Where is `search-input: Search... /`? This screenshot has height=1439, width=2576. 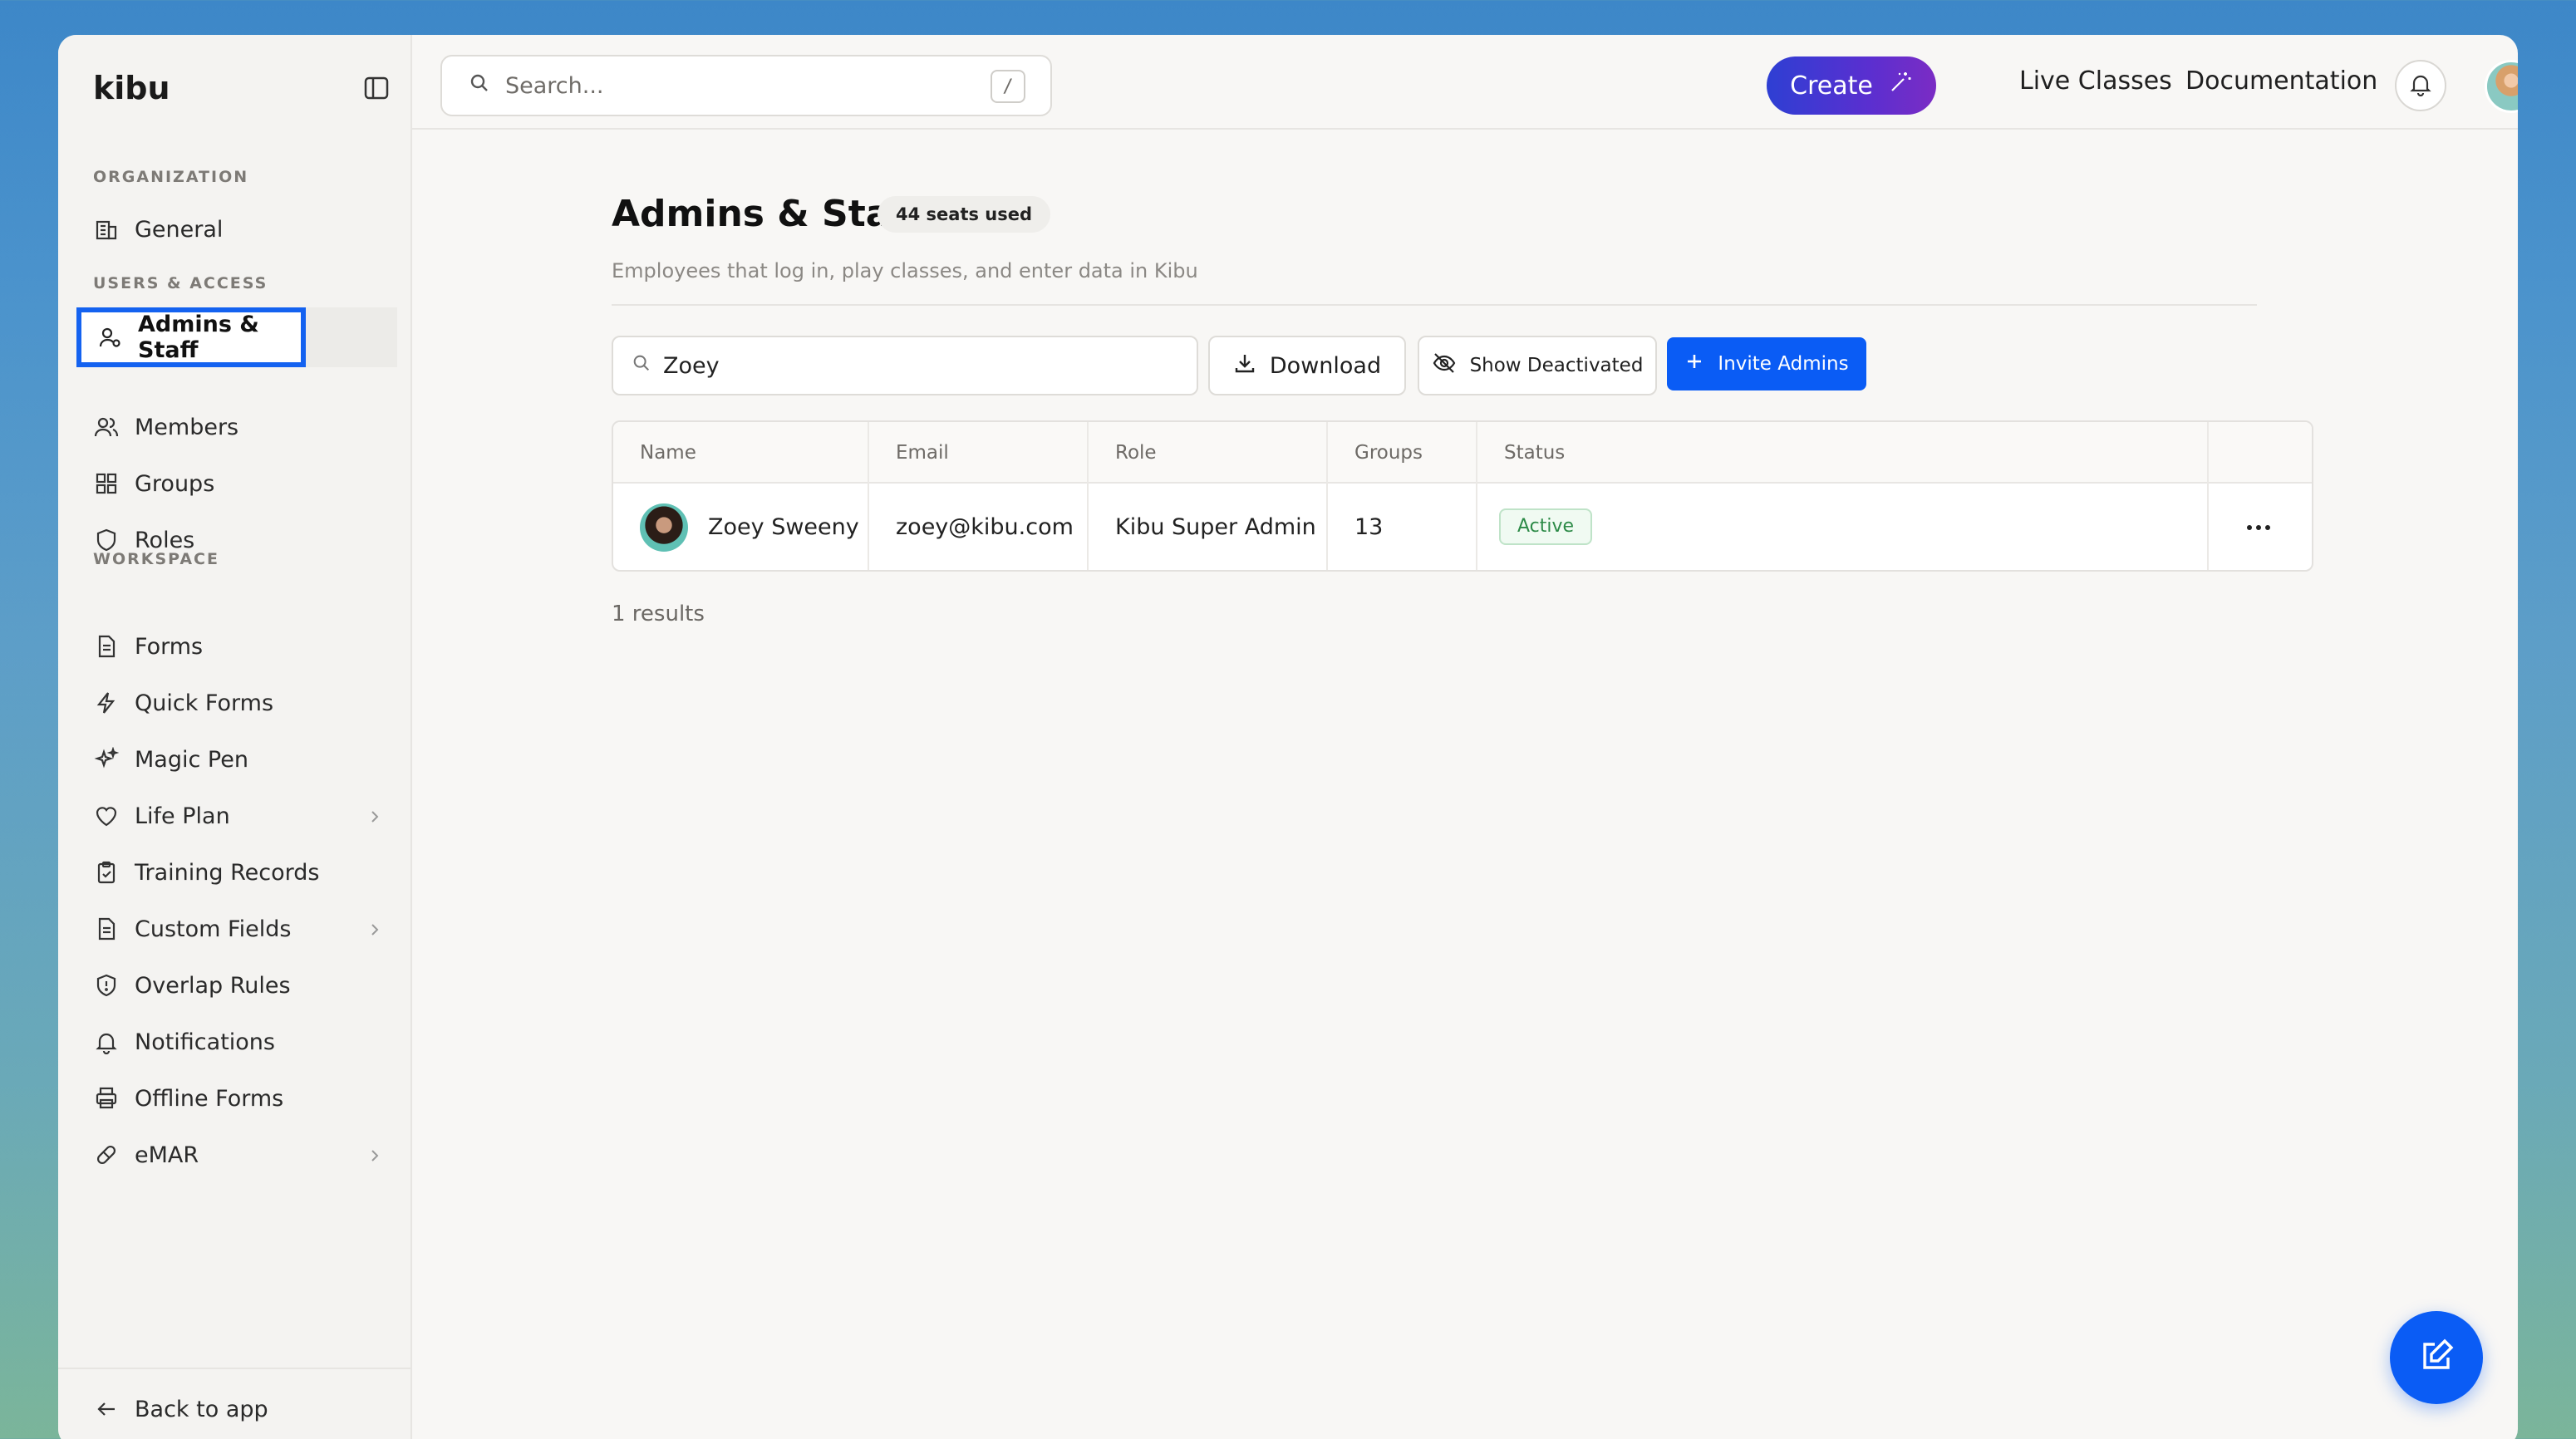
search-input: Search... / is located at coordinates (746, 85).